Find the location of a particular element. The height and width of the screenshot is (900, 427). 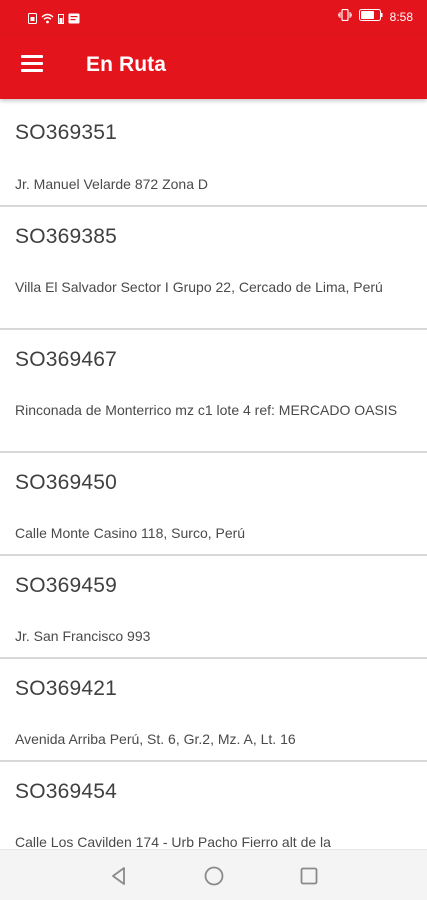

sim-icon is located at coordinates (32, 20).